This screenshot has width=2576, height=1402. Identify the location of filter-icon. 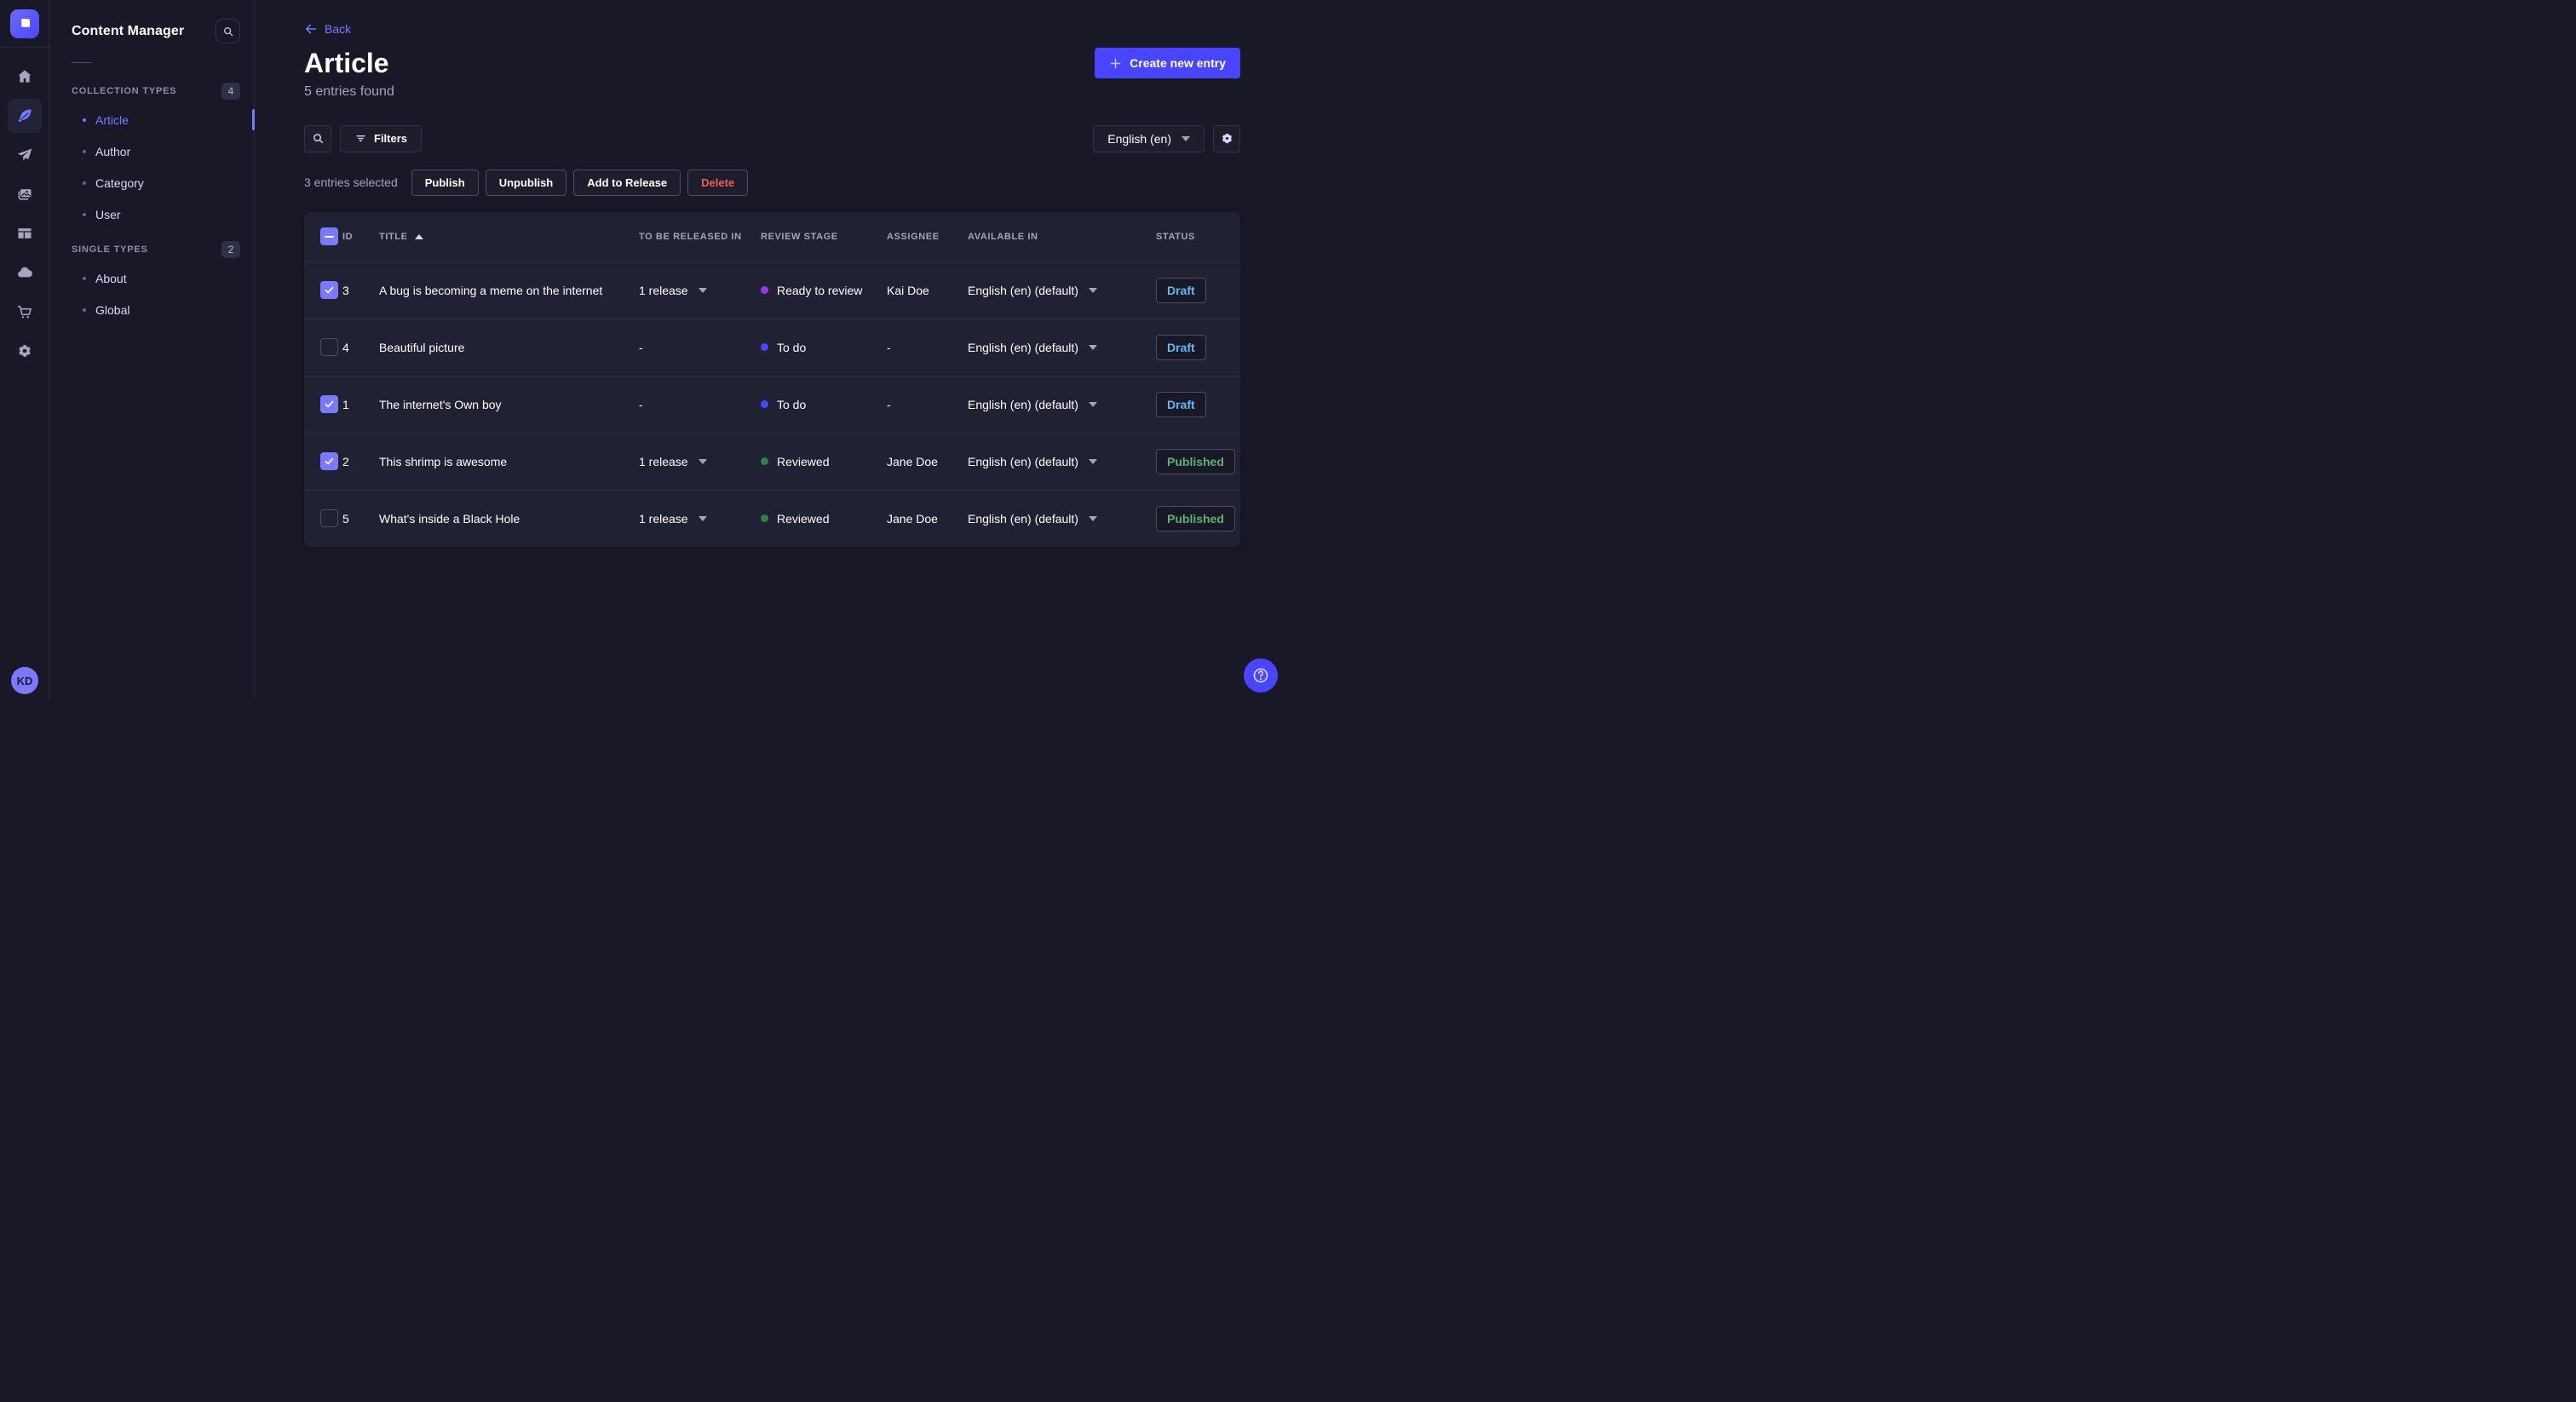
(360, 138).